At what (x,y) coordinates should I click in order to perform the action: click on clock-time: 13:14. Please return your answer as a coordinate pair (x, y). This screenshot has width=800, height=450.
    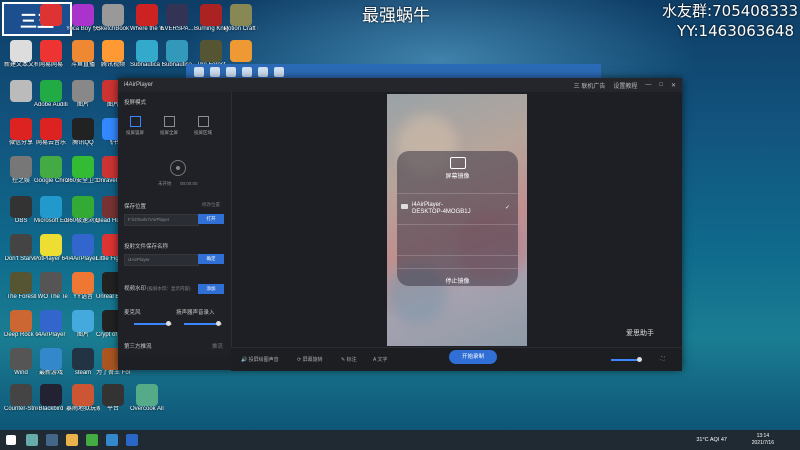
    Looking at the image, I should click on (763, 436).